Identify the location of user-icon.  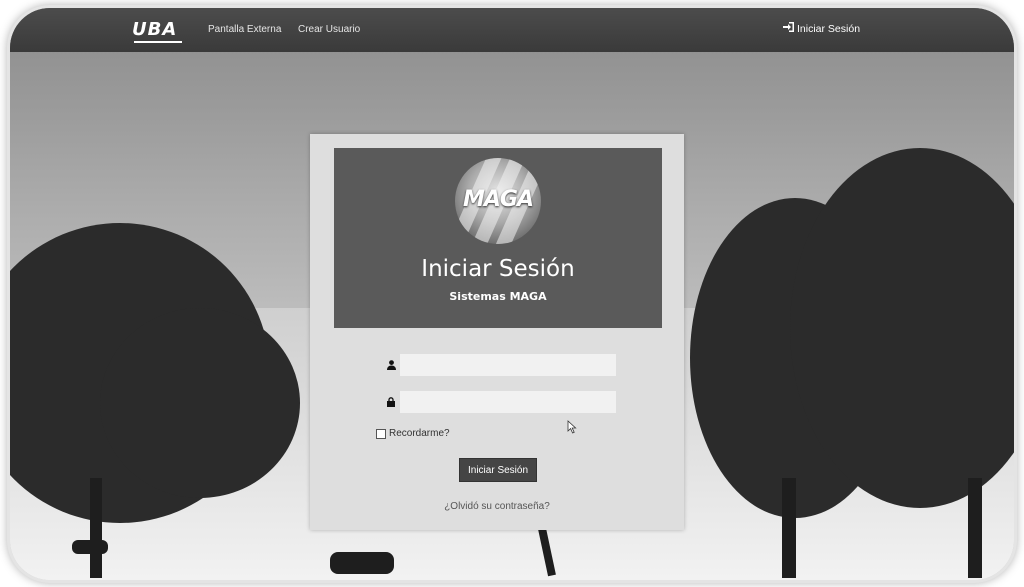
(391, 365).